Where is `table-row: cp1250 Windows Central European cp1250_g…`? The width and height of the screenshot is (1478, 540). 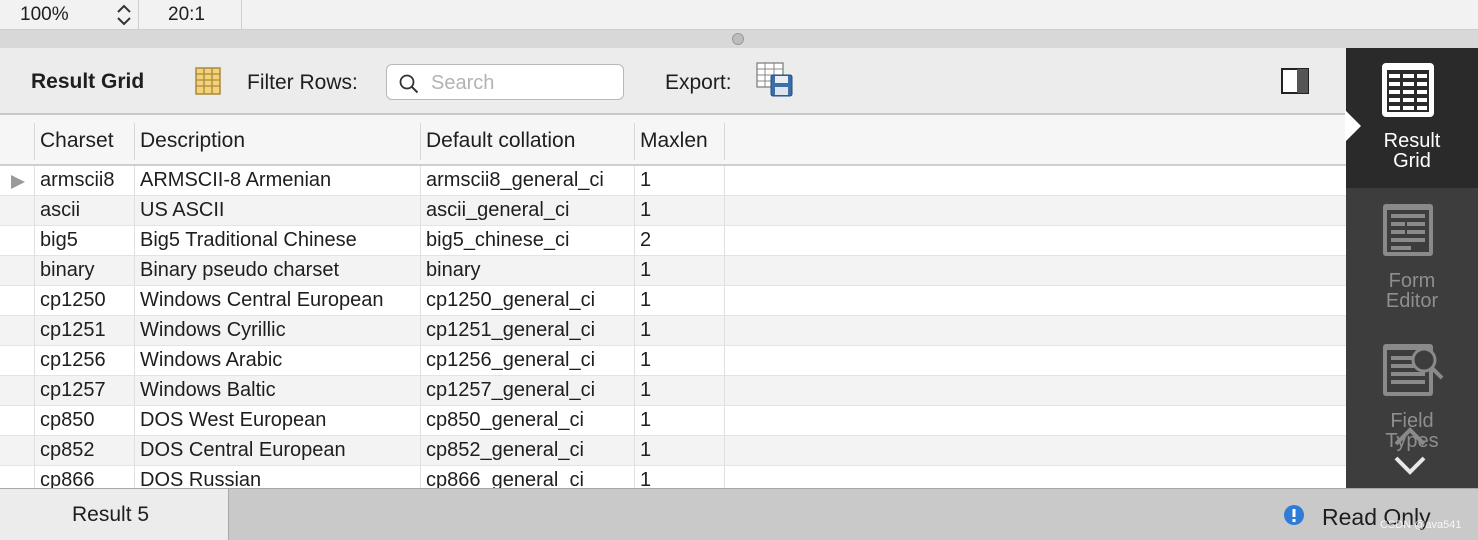 table-row: cp1250 Windows Central European cp1250_g… is located at coordinates (673, 301).